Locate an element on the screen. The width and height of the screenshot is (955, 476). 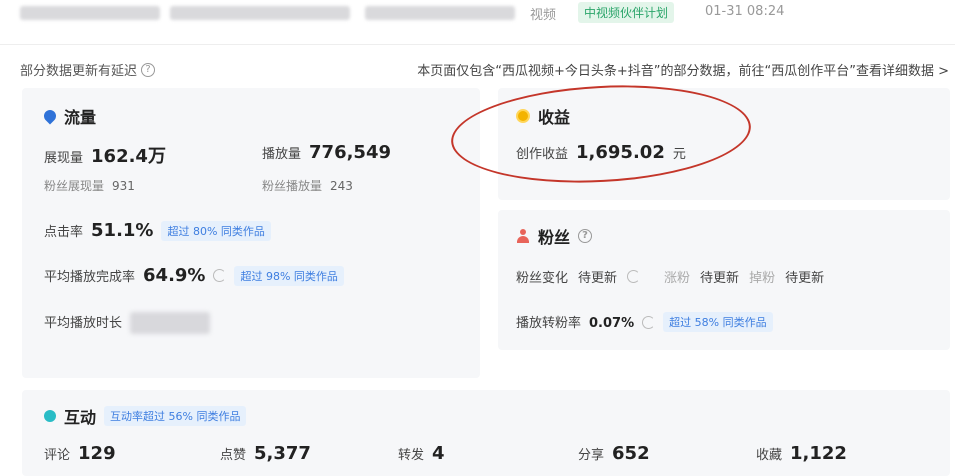
drop-icon is located at coordinates (50, 116).